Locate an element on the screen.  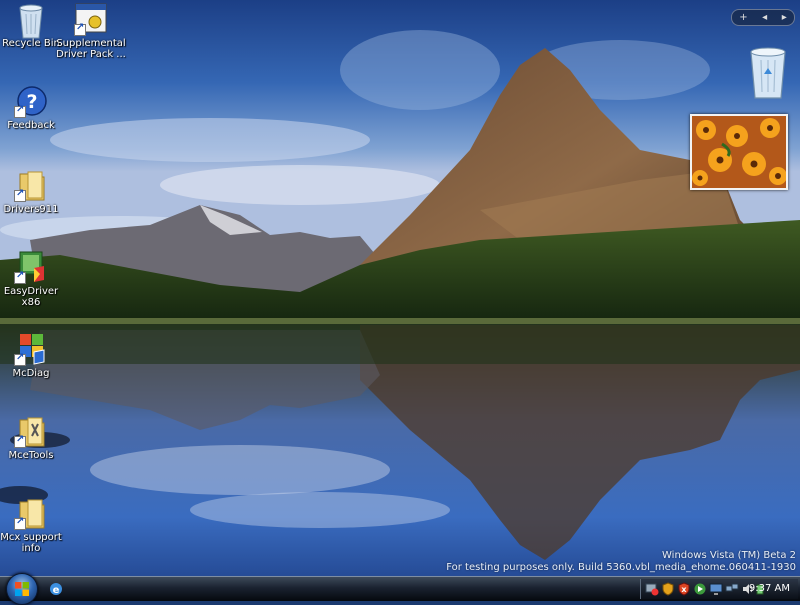
feedback-help-icon: ? is located at coordinates (31, 101).